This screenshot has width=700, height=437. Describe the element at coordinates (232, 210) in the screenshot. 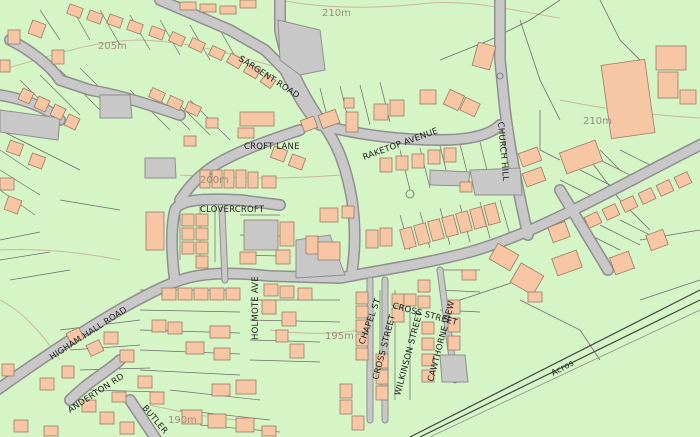

I see `label-clovercroft: CLOVERCROFT` at that location.